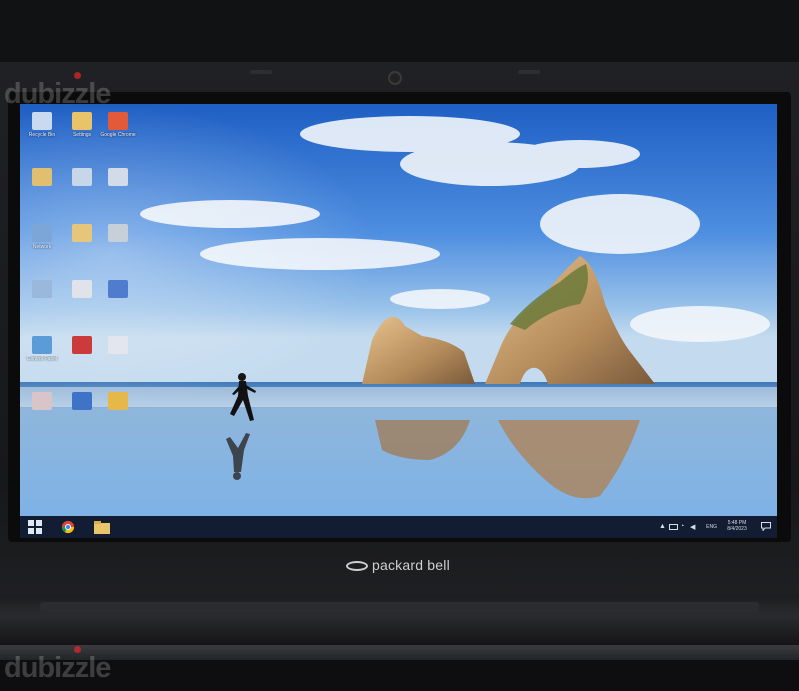 This screenshot has width=799, height=691. I want to click on file-explorer-icon, so click(102, 527).